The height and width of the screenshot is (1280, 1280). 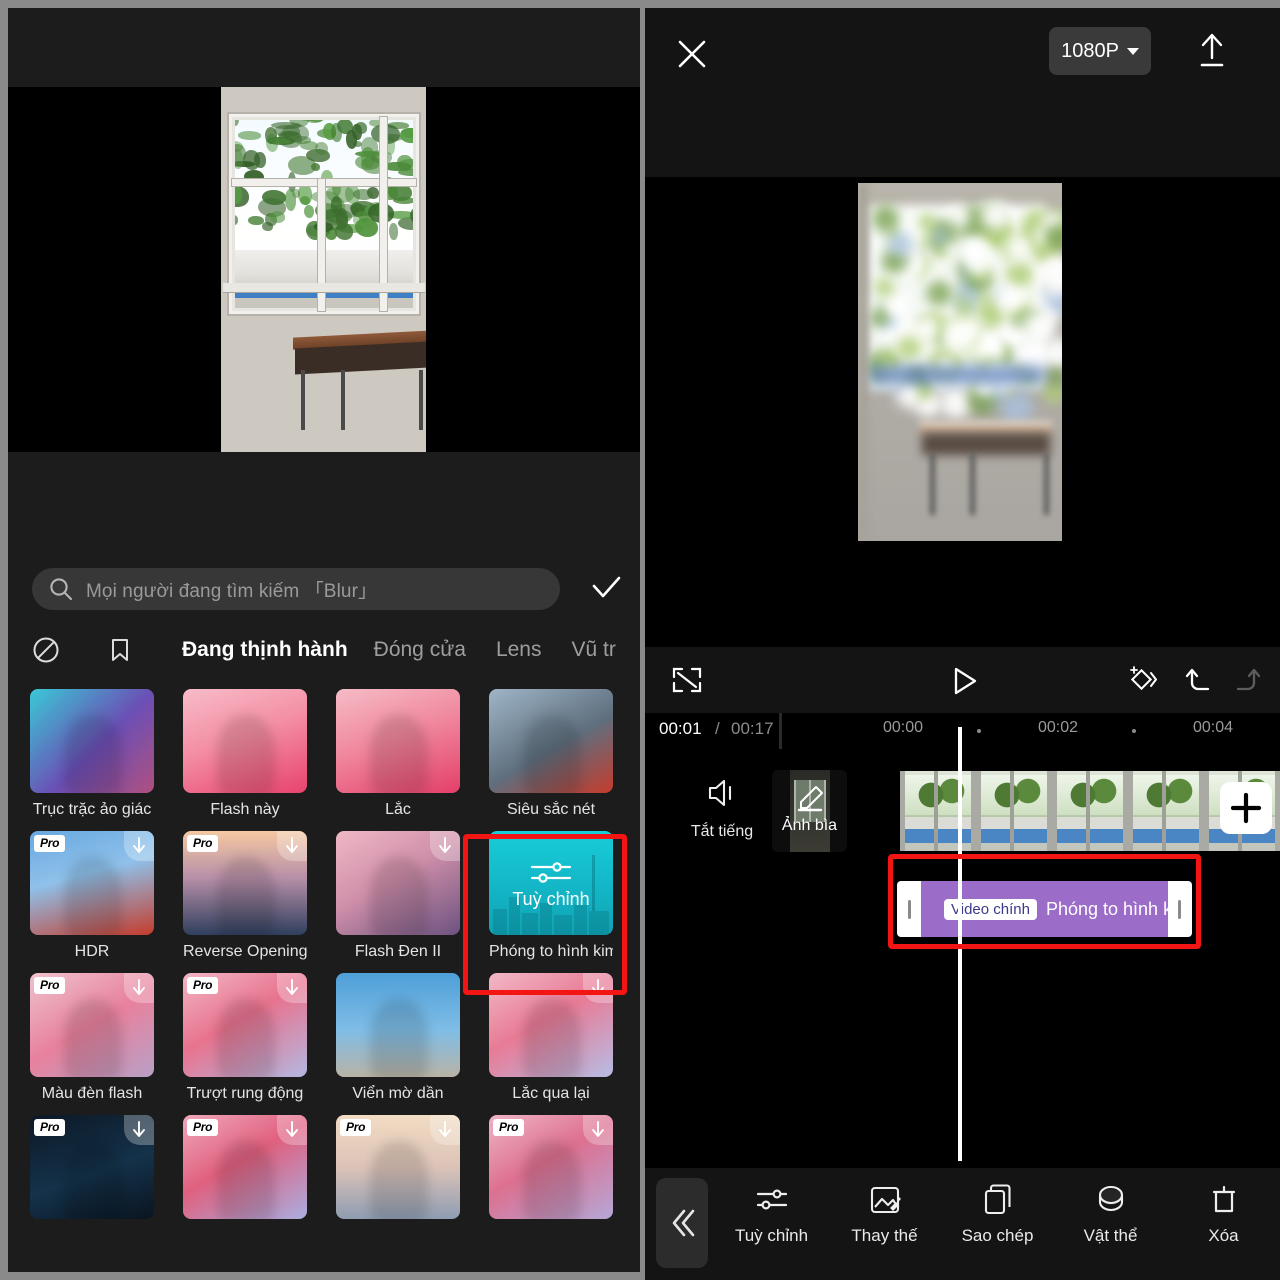 I want to click on effect-card: Flash này, so click(x=245, y=754).